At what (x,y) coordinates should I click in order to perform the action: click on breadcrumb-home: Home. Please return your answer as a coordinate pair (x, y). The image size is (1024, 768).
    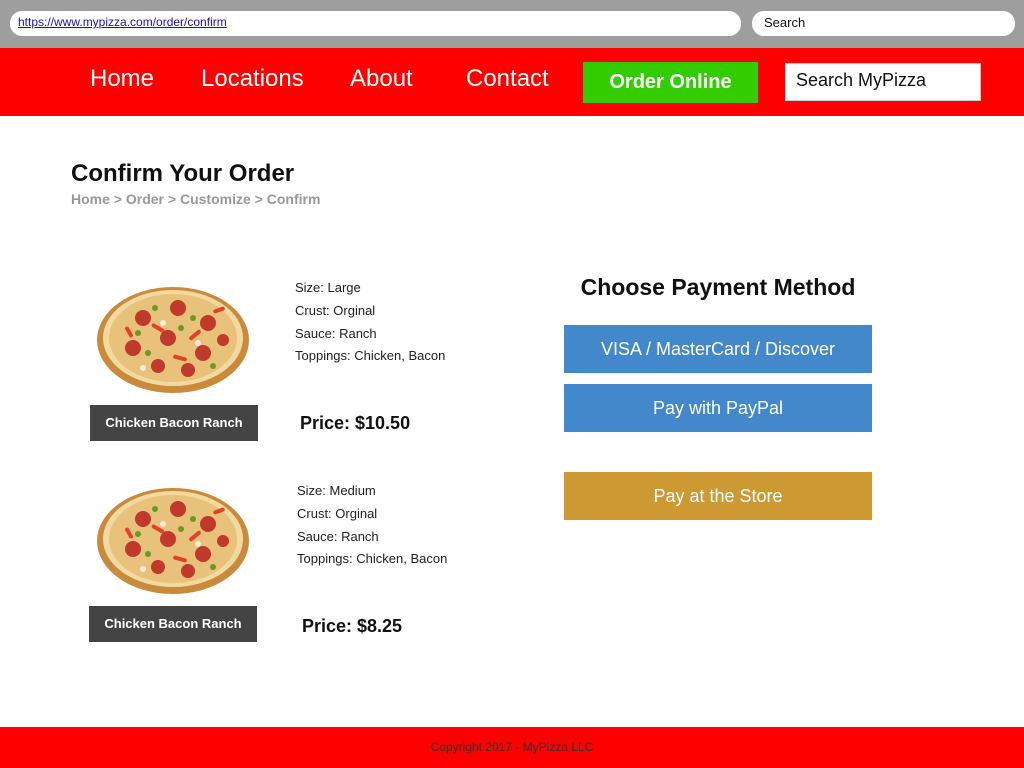
    Looking at the image, I should click on (90, 199).